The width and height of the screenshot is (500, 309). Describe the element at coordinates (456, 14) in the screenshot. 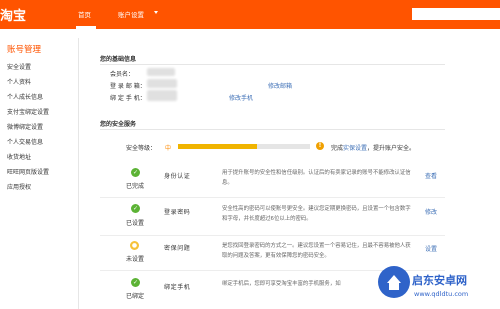

I see `search-input` at that location.